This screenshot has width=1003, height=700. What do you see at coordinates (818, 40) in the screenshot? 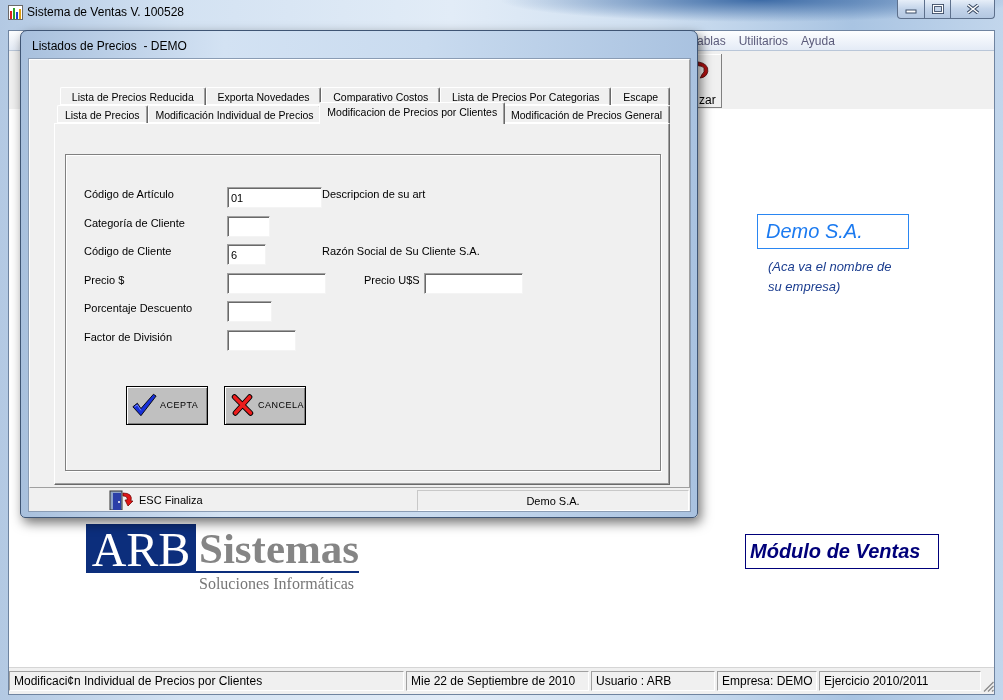
I see `menu-item: Ayuda` at bounding box center [818, 40].